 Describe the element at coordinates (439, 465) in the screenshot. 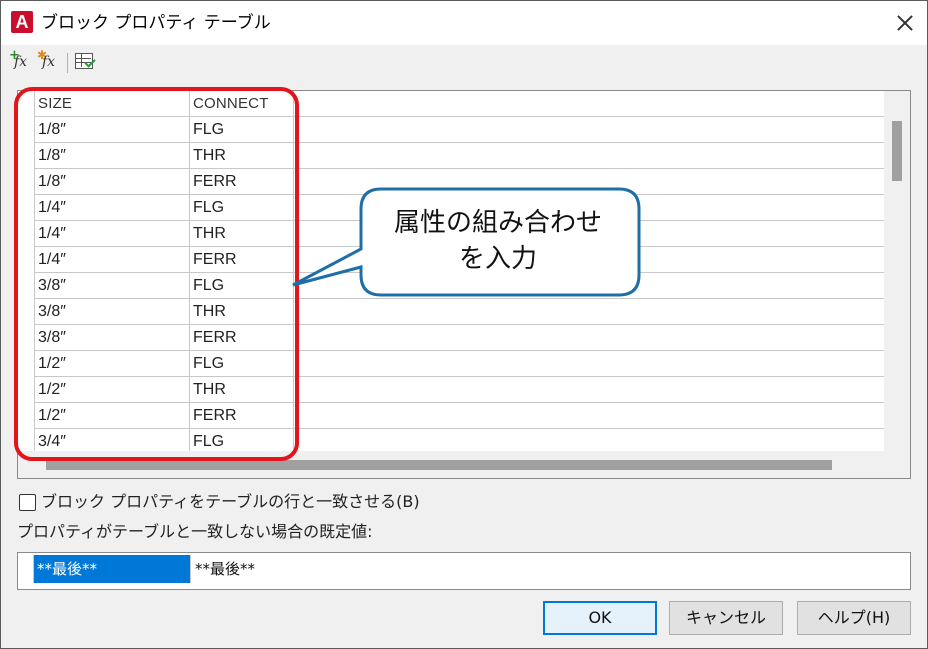

I see `horizontal-scroll-thumb` at that location.